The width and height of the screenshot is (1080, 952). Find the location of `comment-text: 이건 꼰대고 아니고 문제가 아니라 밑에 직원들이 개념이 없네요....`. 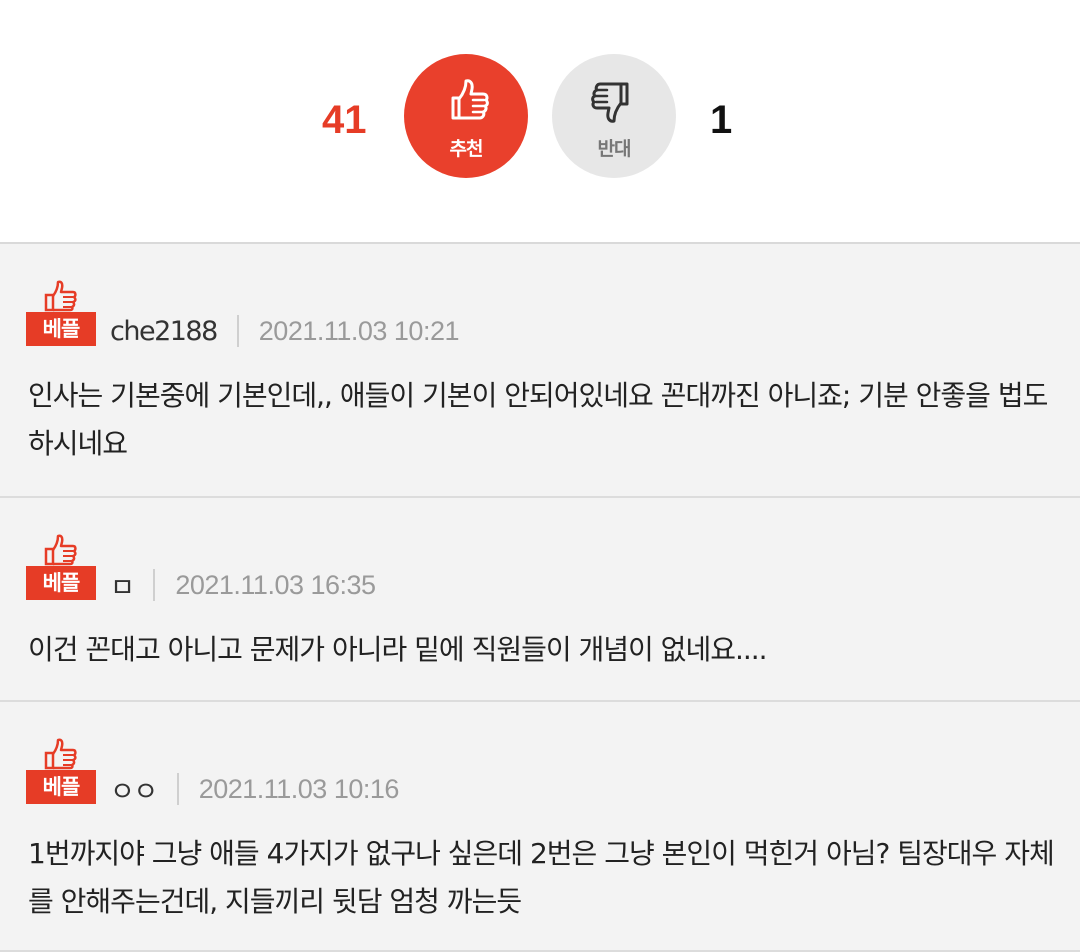

comment-text: 이건 꼰대고 아니고 문제가 아니라 밑에 직원들이 개념이 없네요.... is located at coordinates (398, 649).